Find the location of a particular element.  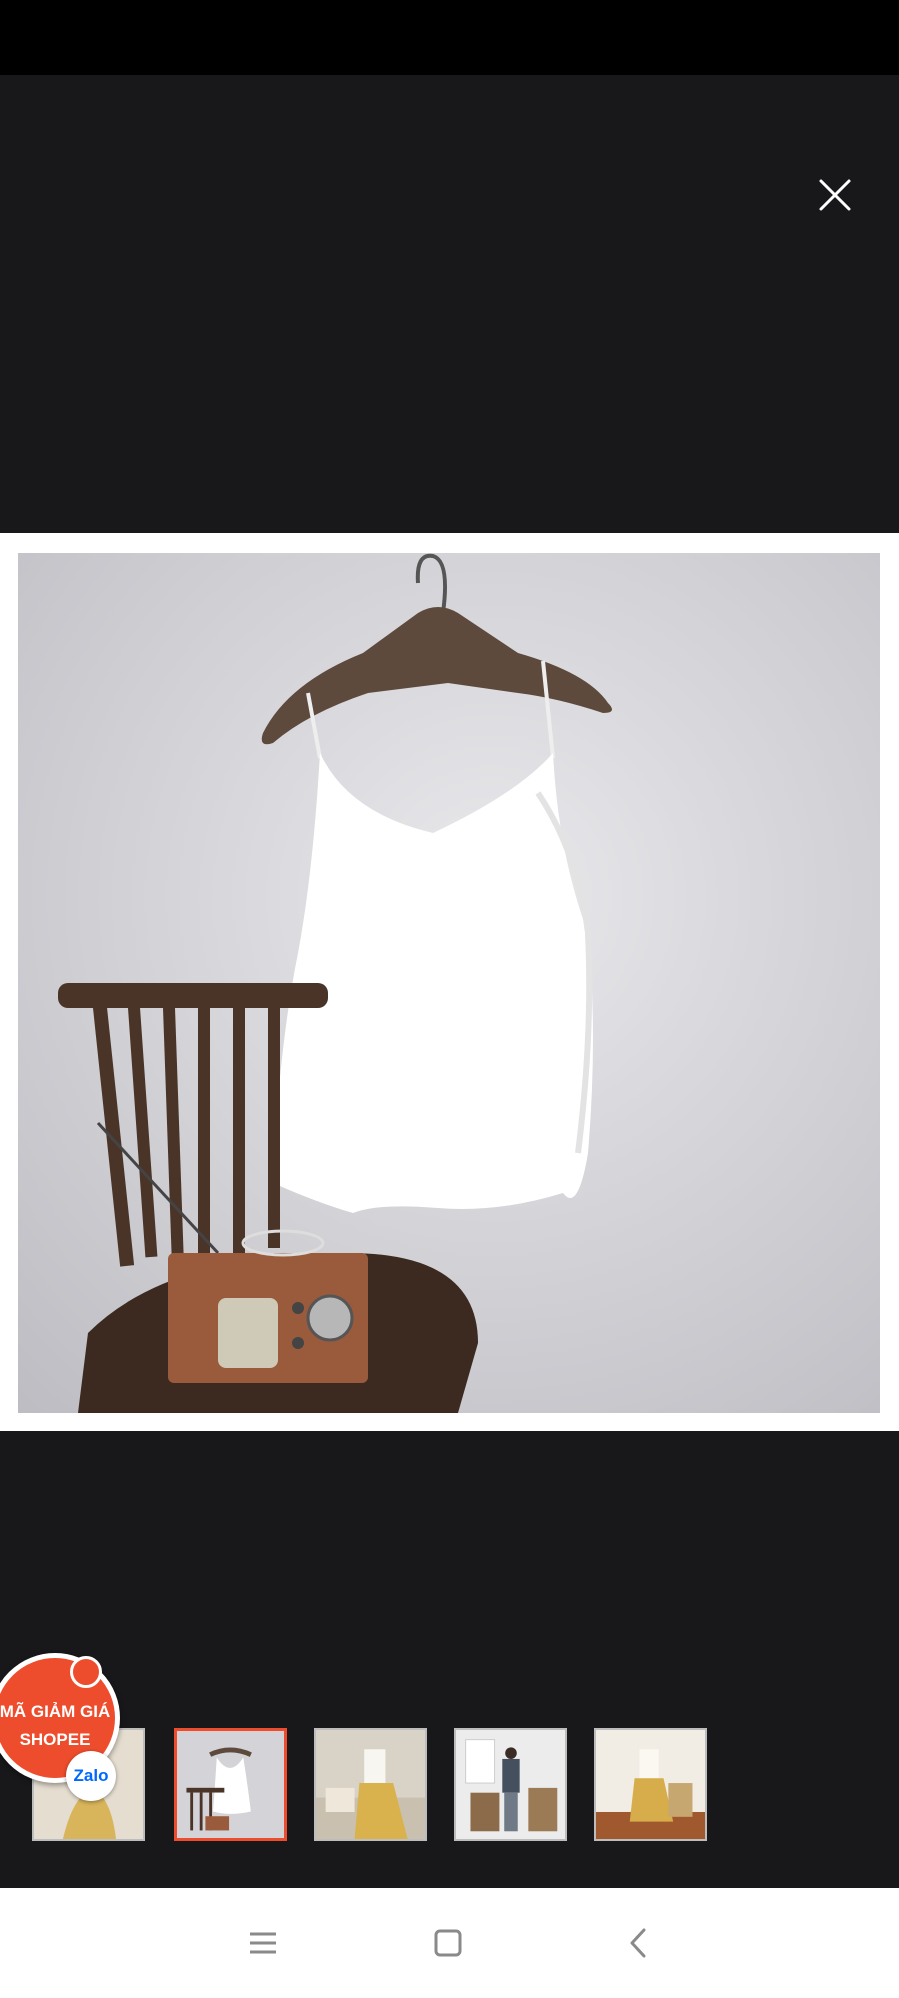

thumbnail-3-image is located at coordinates (370, 1784).